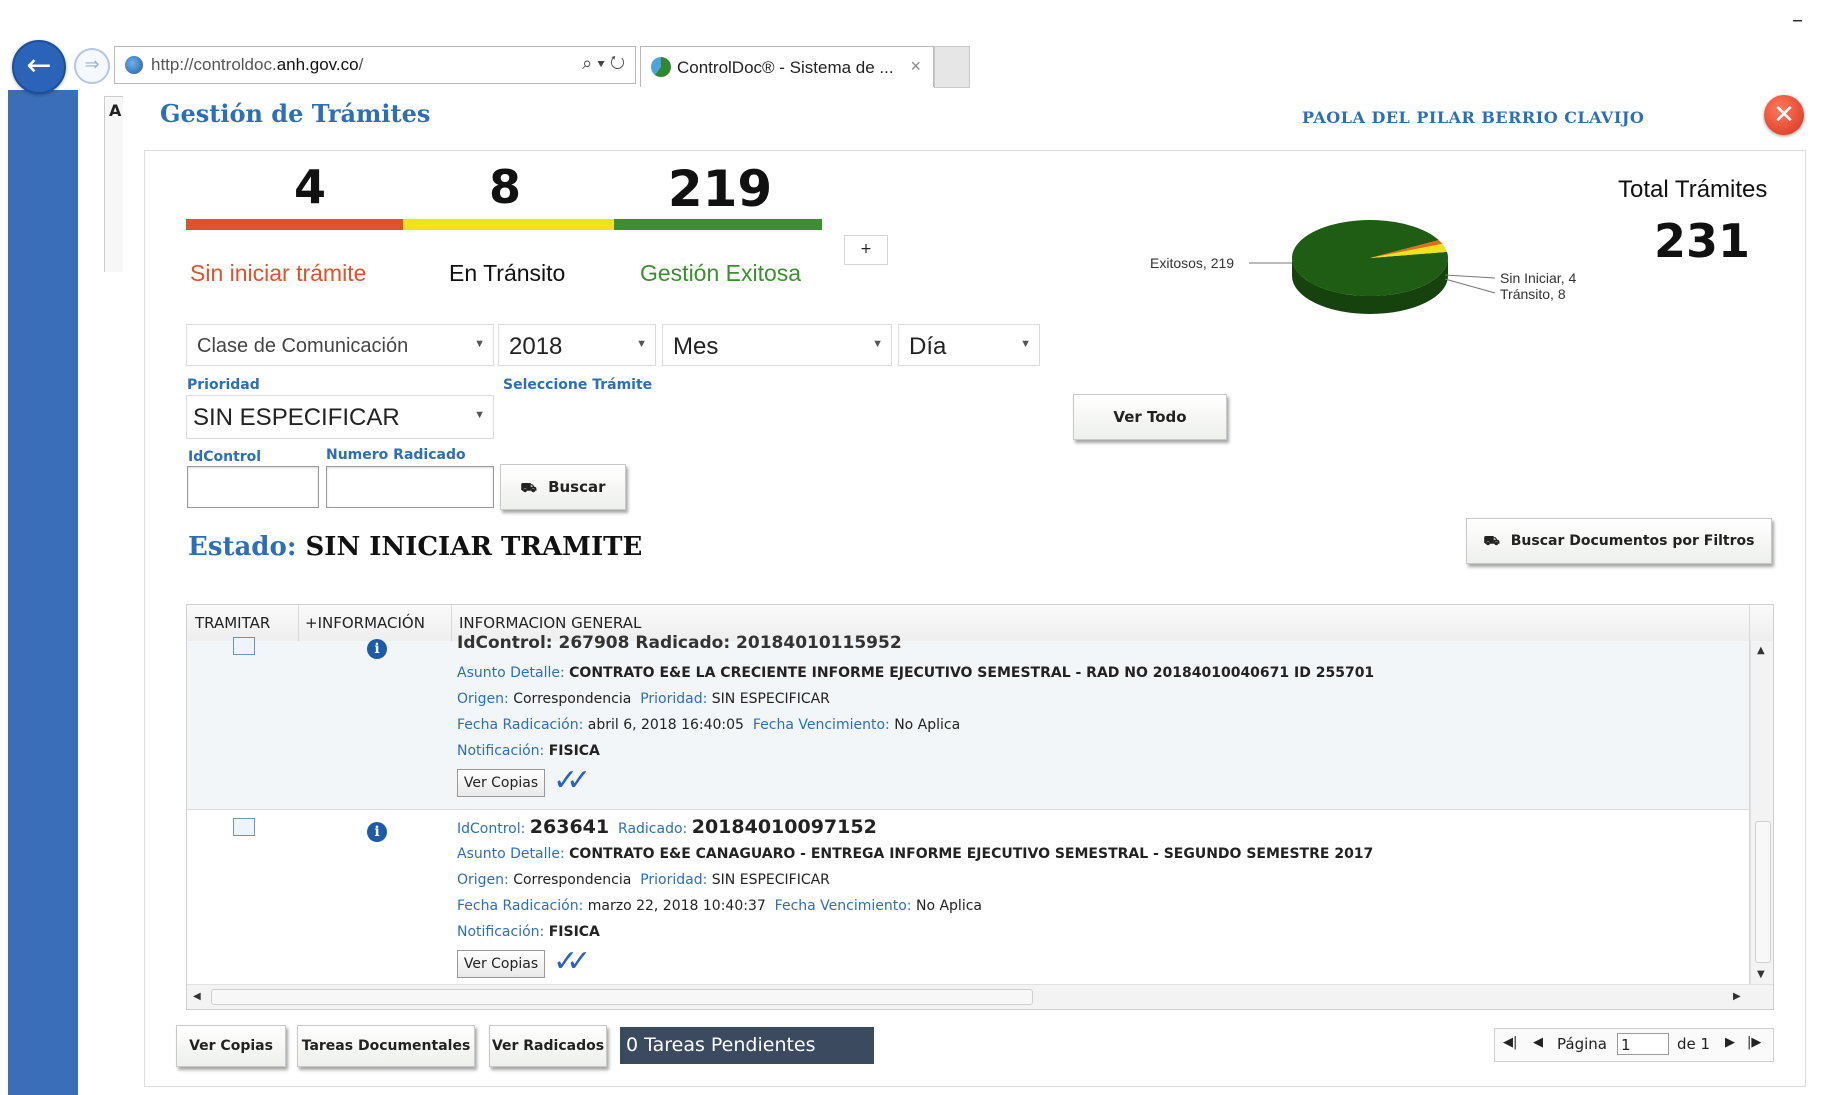 The height and width of the screenshot is (1095, 1832). I want to click on tareas-pendientes-badge: 0 Tareas Pendientes, so click(747, 1045).